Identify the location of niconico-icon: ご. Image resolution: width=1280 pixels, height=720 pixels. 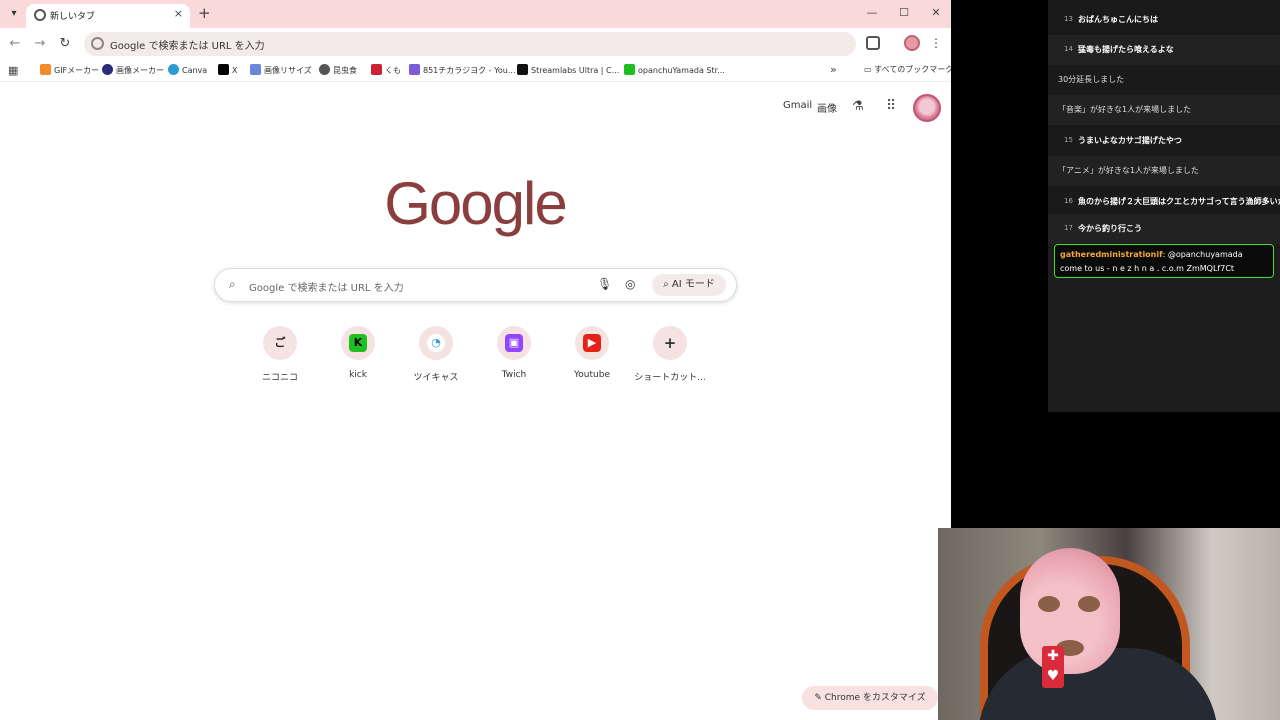
(280, 343).